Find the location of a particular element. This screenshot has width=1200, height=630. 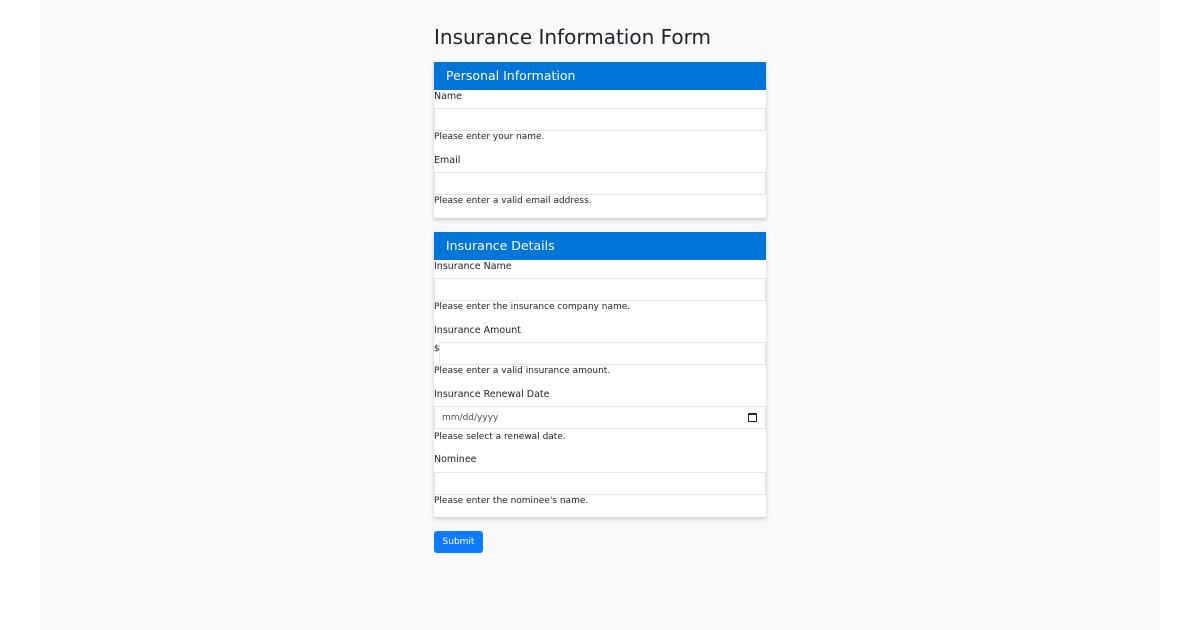

insurance-details-header: Insurance Details is located at coordinates (600, 246).